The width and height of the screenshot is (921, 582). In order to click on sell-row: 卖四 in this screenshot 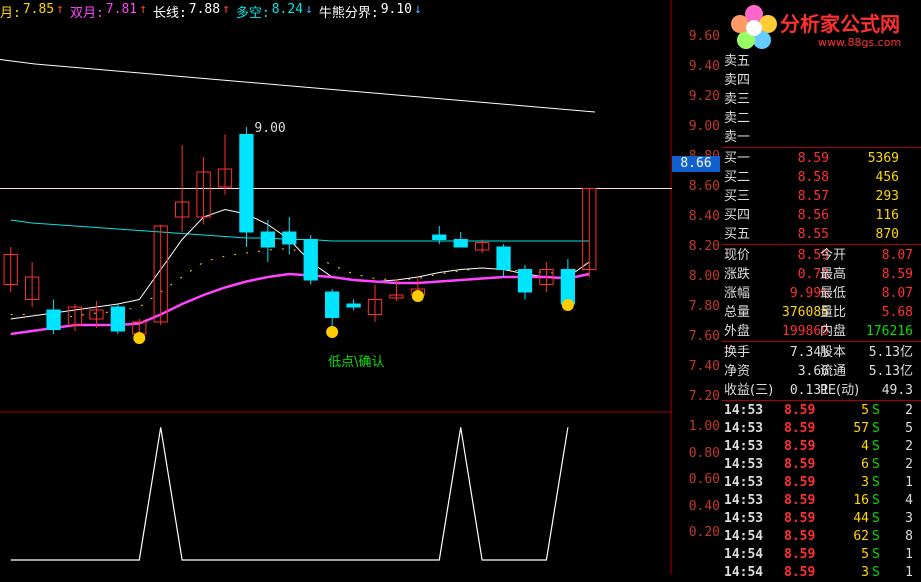, I will do `click(821, 80)`.